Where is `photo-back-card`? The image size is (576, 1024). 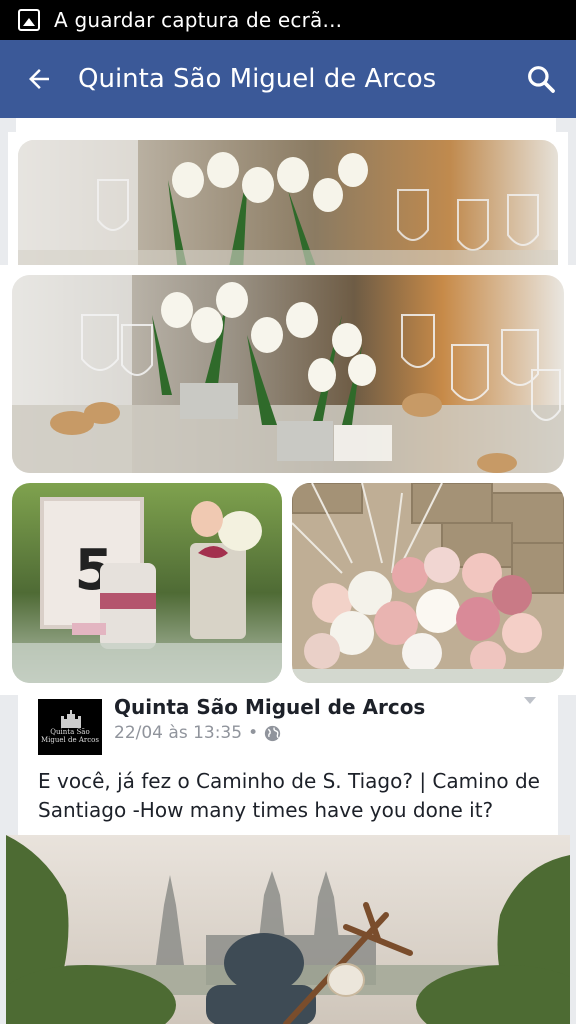 photo-back-card is located at coordinates (288, 202).